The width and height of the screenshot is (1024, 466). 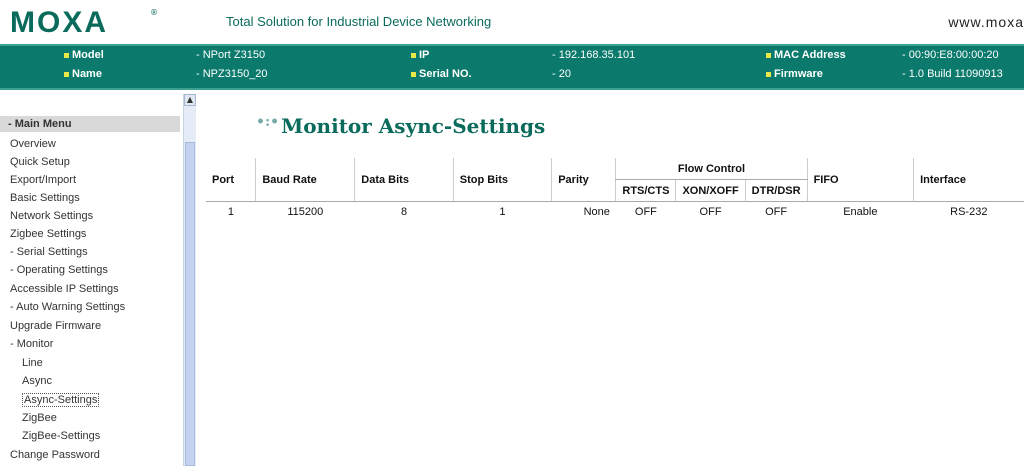 What do you see at coordinates (776, 190) in the screenshot?
I see `col-dtr-dsr: DTR/DSR` at bounding box center [776, 190].